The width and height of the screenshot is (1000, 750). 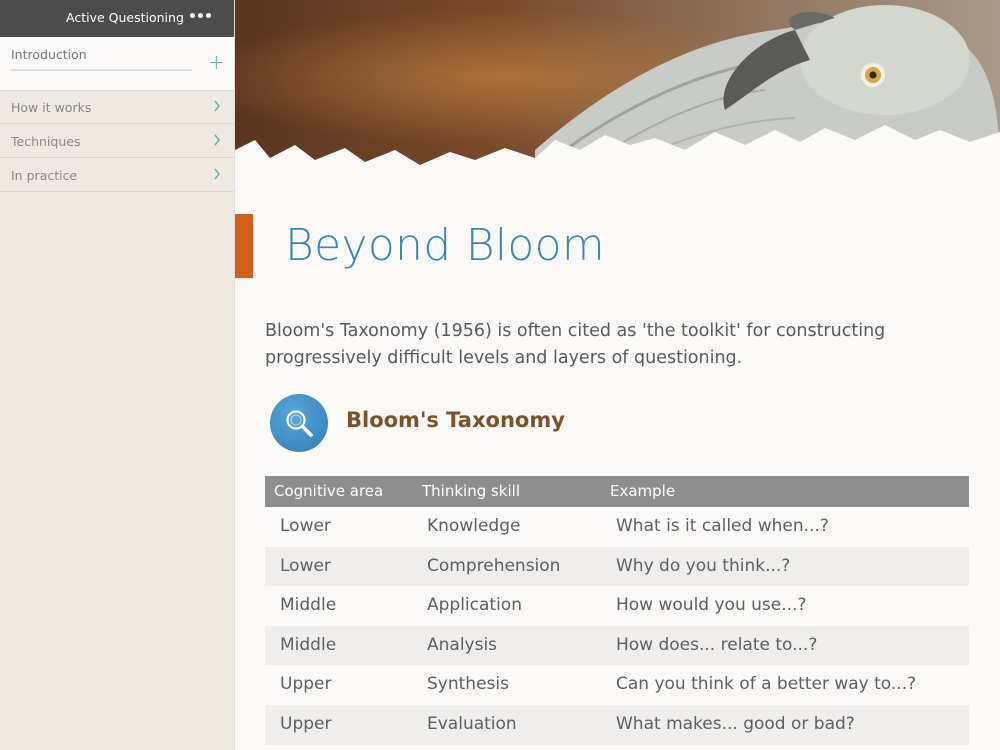 What do you see at coordinates (117, 141) in the screenshot?
I see `sidebar-item-techniques: Techniques` at bounding box center [117, 141].